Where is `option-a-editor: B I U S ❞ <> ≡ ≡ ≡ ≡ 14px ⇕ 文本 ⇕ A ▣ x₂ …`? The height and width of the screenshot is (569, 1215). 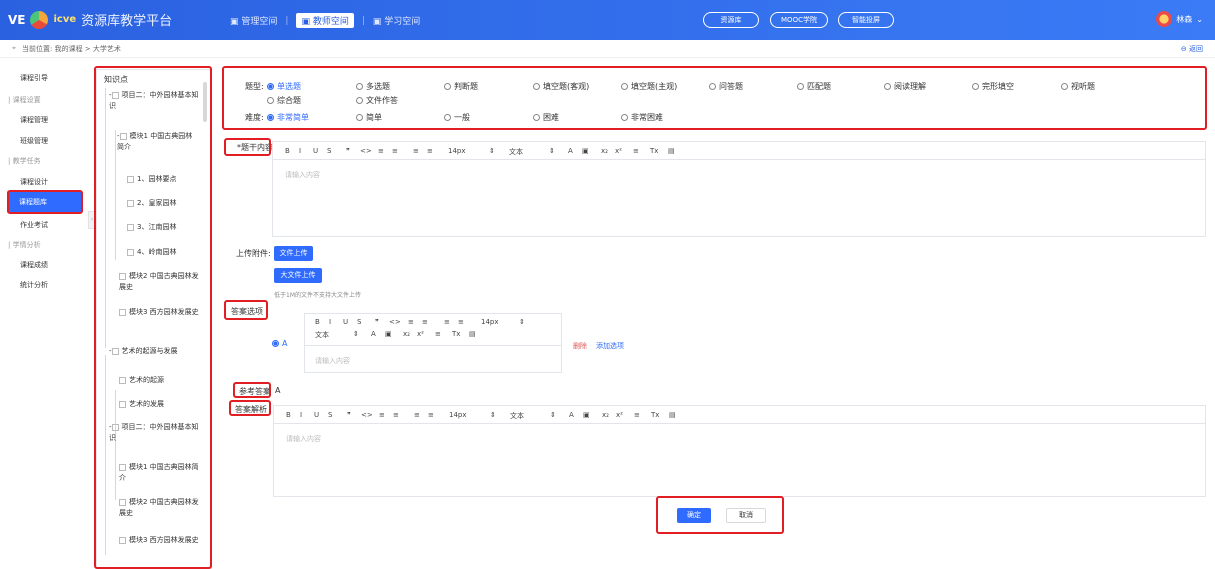
option-a-editor: B I U S ❞ <> ≡ ≡ ≡ ≡ 14px ⇕ 文本 ⇕ A ▣ x₂ … is located at coordinates (433, 343).